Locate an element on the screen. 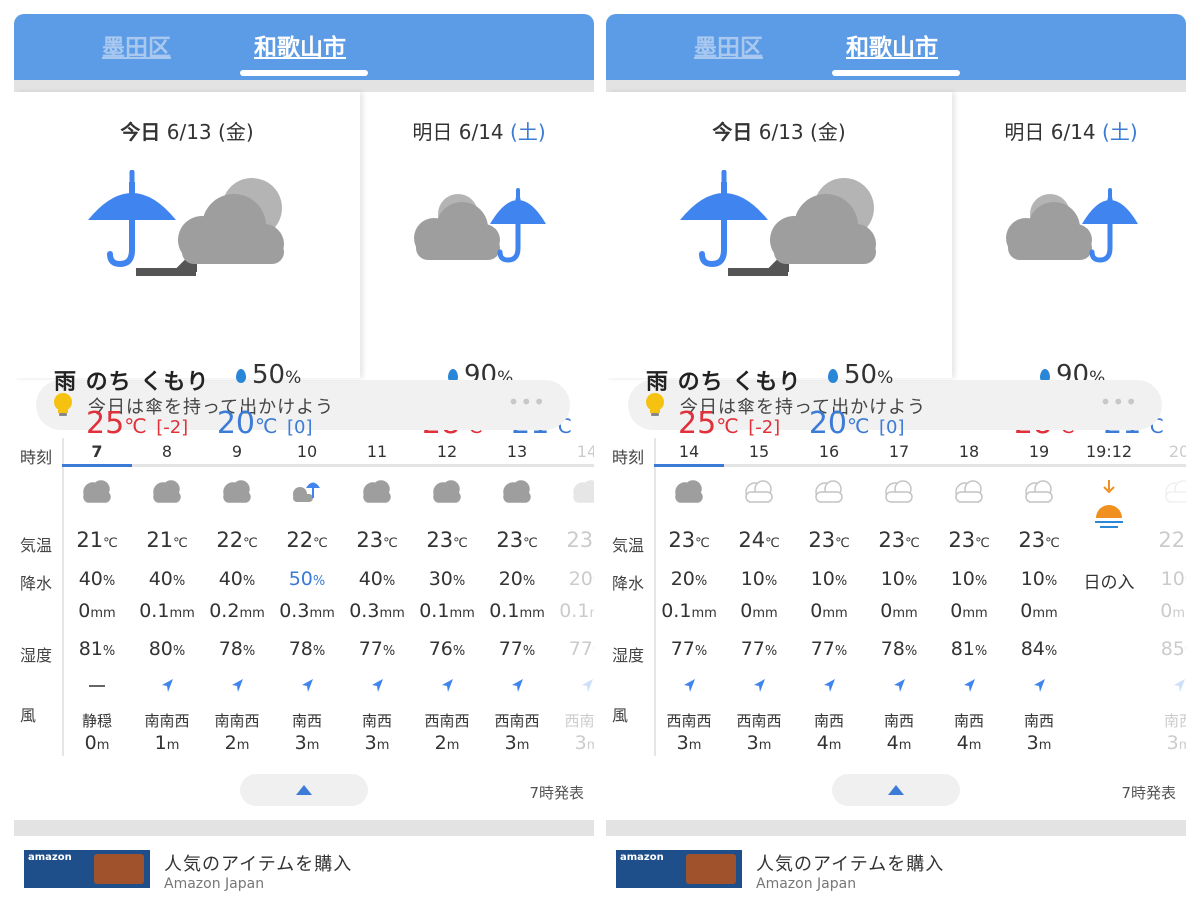 The image size is (1200, 900). hour-column: 17 23℃ 10% 0mm 78% 南西 4m is located at coordinates (899, 597).